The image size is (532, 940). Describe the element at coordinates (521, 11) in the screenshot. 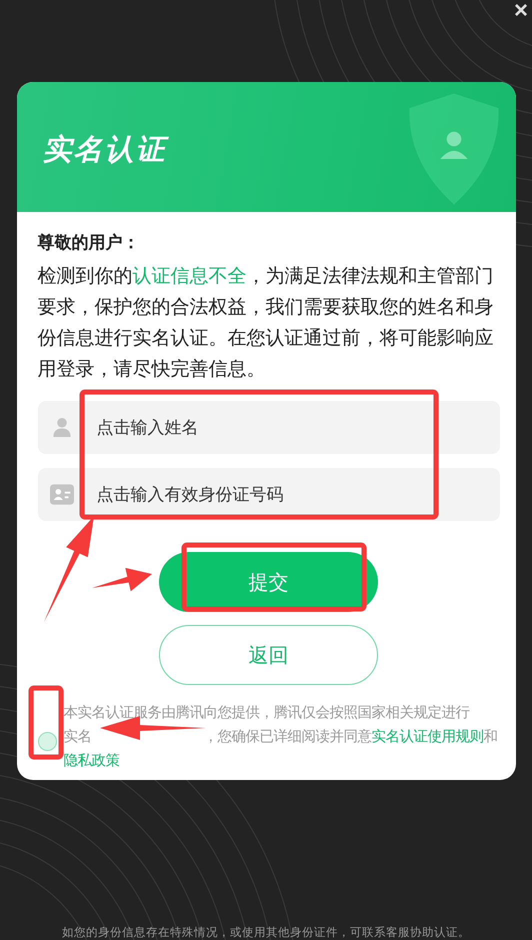

I see `close-button: ×` at that location.